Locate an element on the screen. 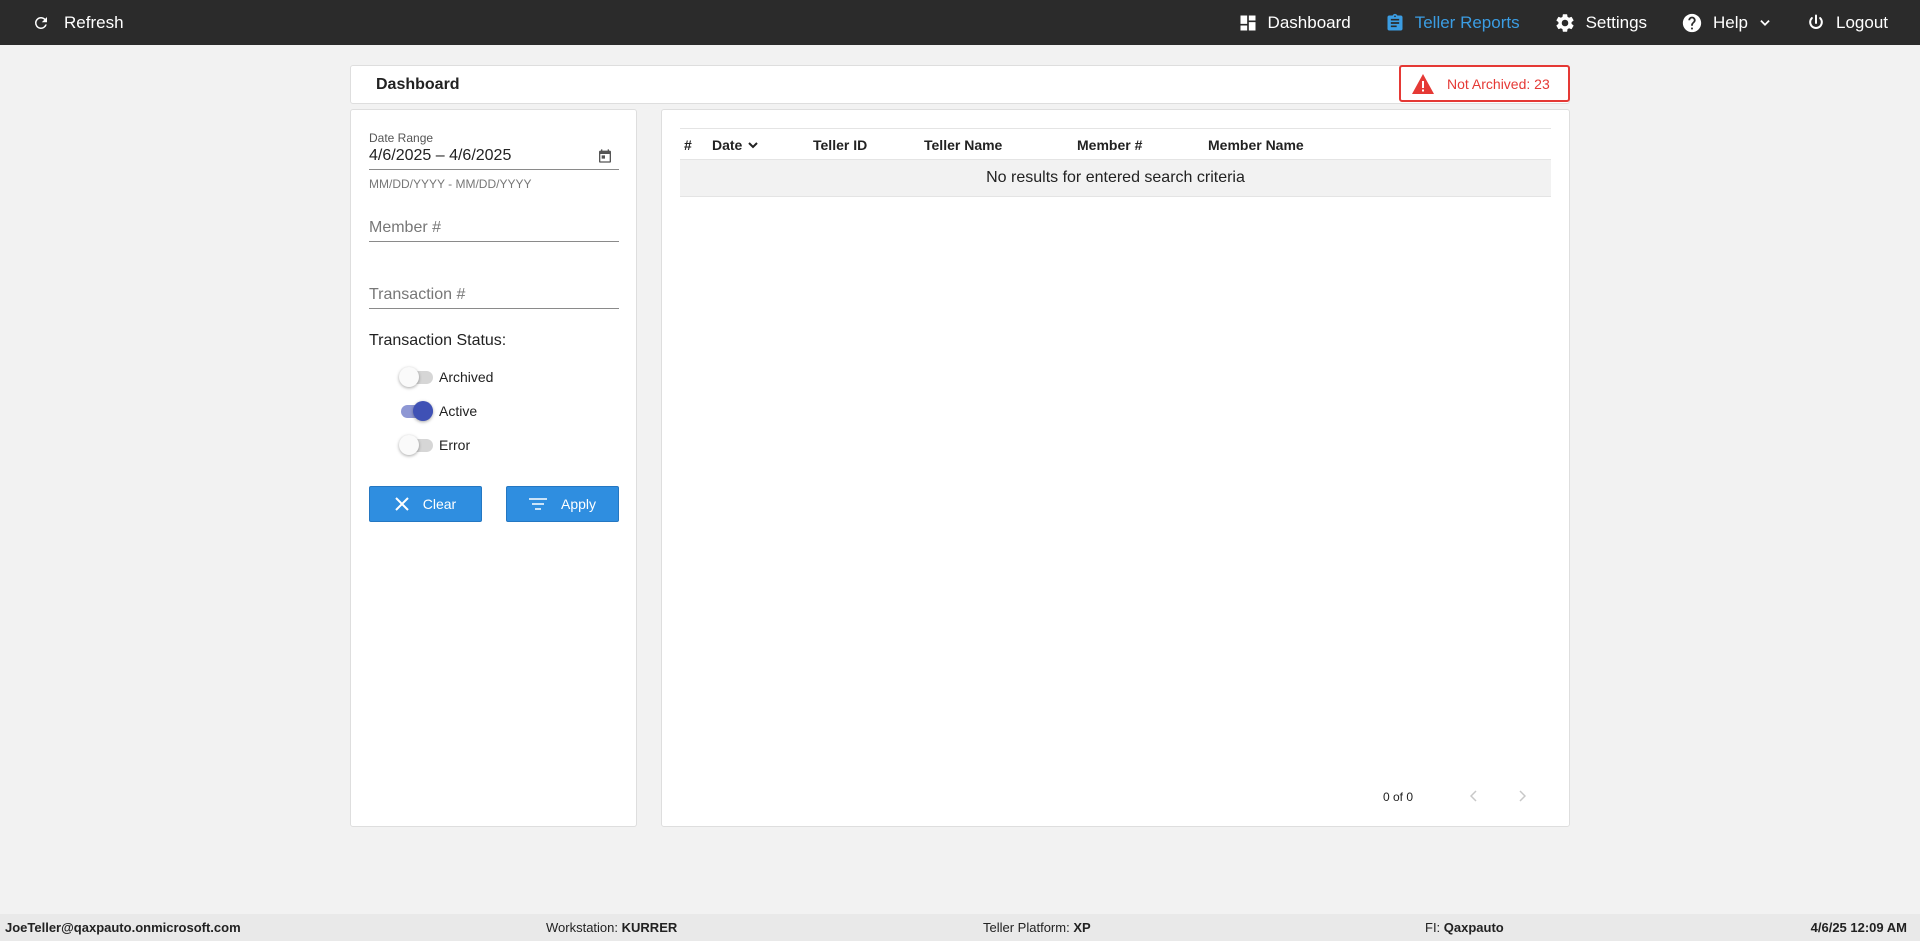  footer-workstation-value: KURRER is located at coordinates (649, 927).